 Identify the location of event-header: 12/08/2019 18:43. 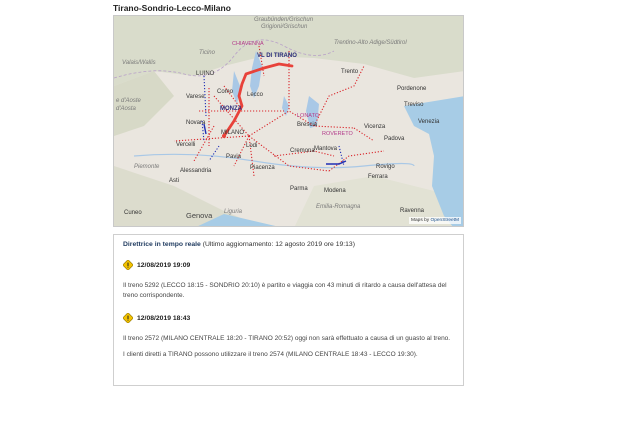
(288, 318).